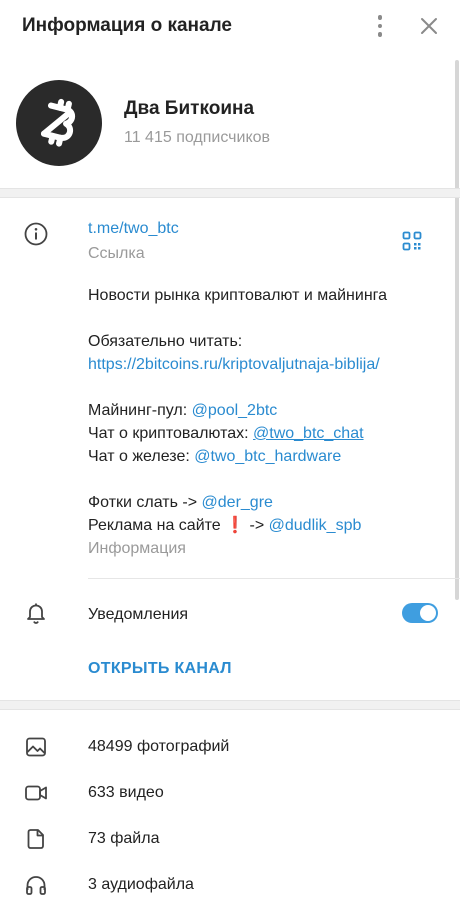 Image resolution: width=460 pixels, height=907 pixels. Describe the element at coordinates (141, 456) in the screenshot. I see `hardware-chat-label: Чат о железе:` at that location.